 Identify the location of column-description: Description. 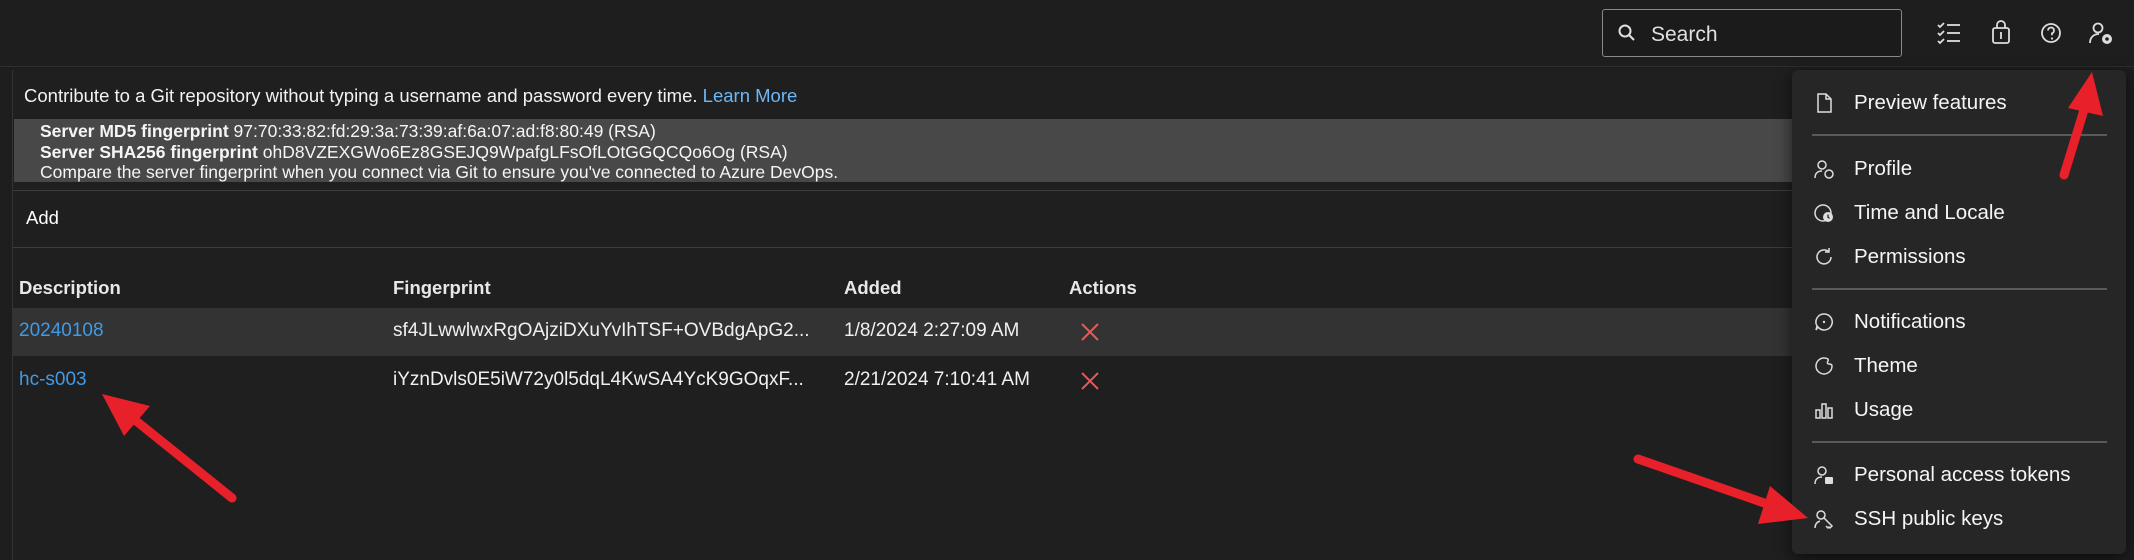
(70, 288).